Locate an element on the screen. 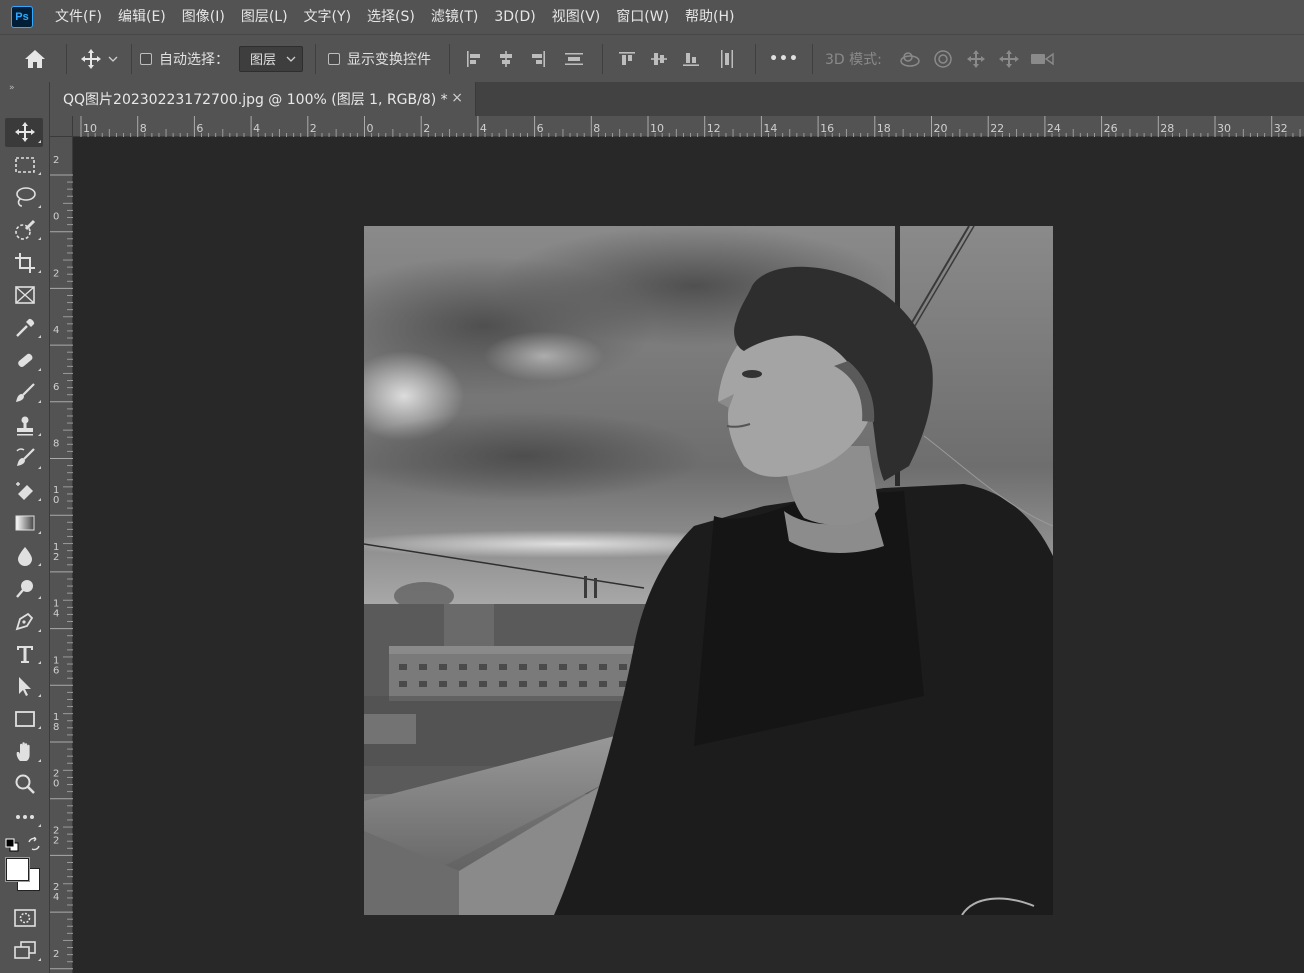  ruler-label: 10 is located at coordinates (657, 128).